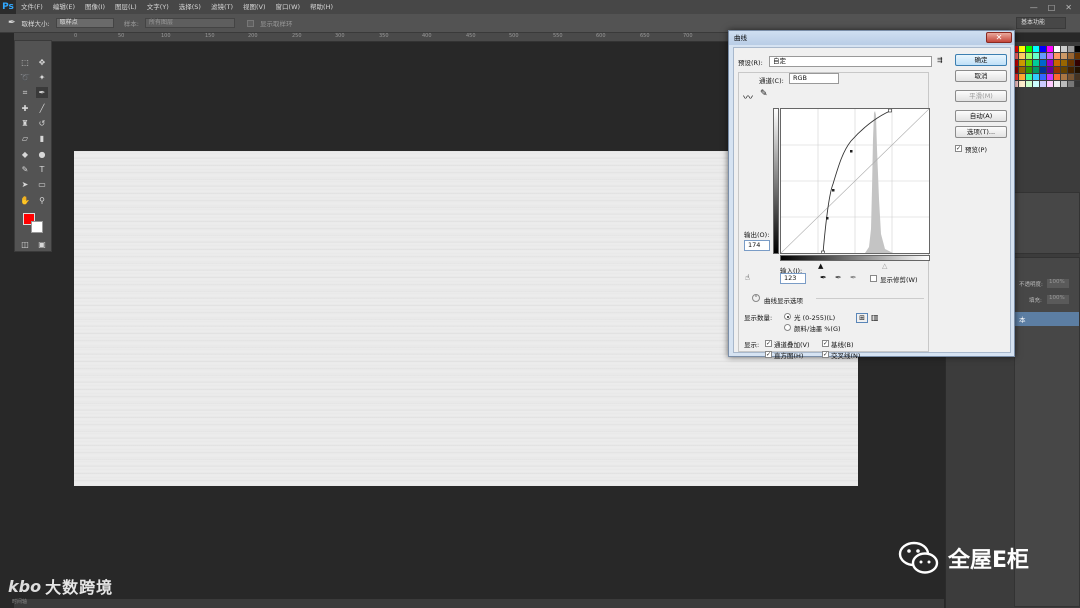  I want to click on screen-mode-icon: ▣, so click(42, 244).